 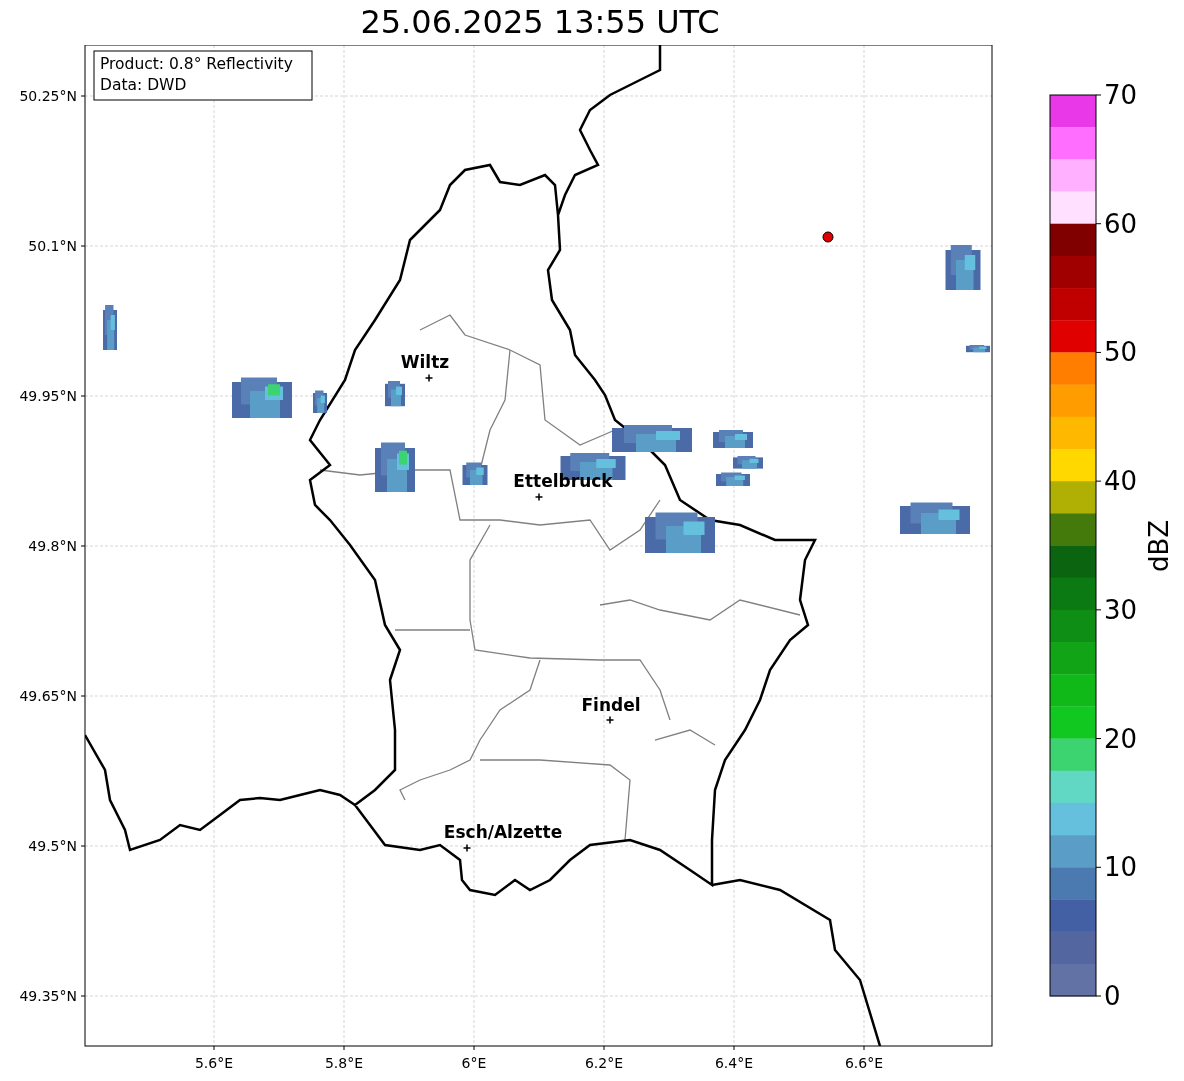 What do you see at coordinates (828, 237) in the screenshot?
I see `station-dot` at bounding box center [828, 237].